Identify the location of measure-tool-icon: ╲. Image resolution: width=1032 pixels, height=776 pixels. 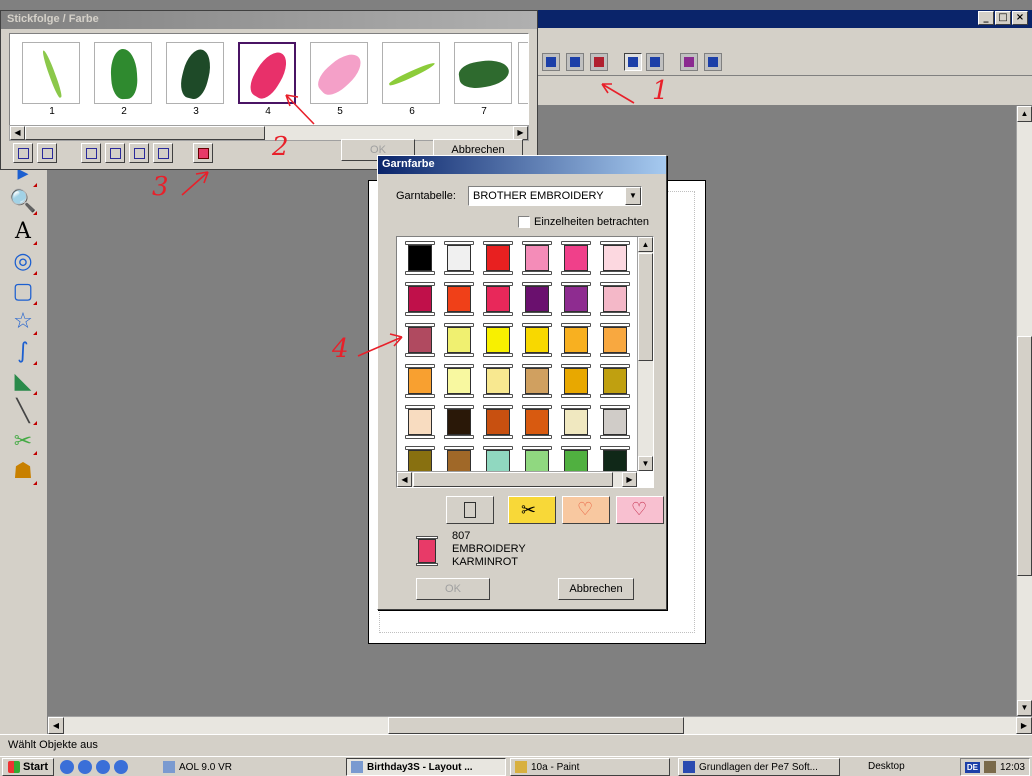
(23, 412).